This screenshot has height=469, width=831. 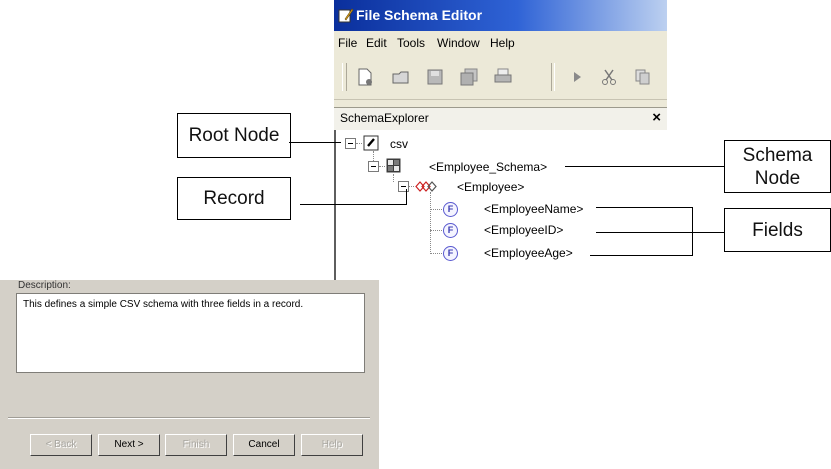 I want to click on back-button: < Back, so click(x=61, y=445).